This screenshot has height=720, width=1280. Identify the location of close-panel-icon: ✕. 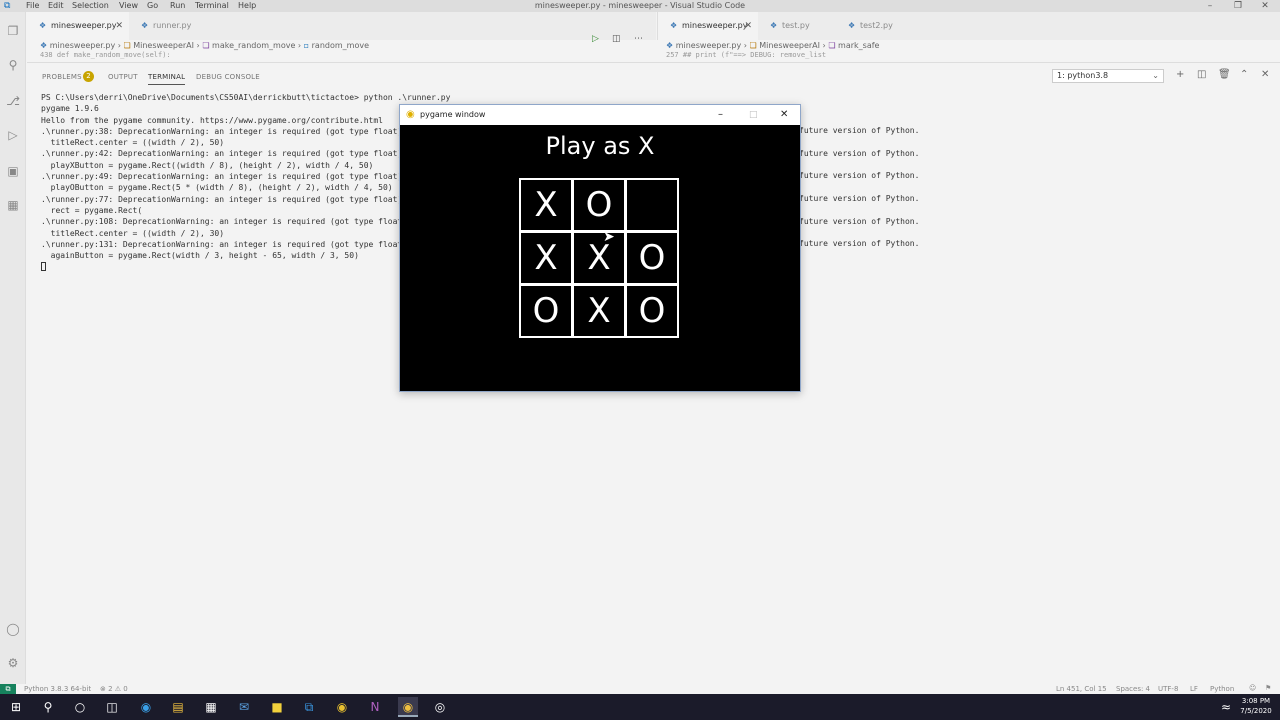
(1265, 74).